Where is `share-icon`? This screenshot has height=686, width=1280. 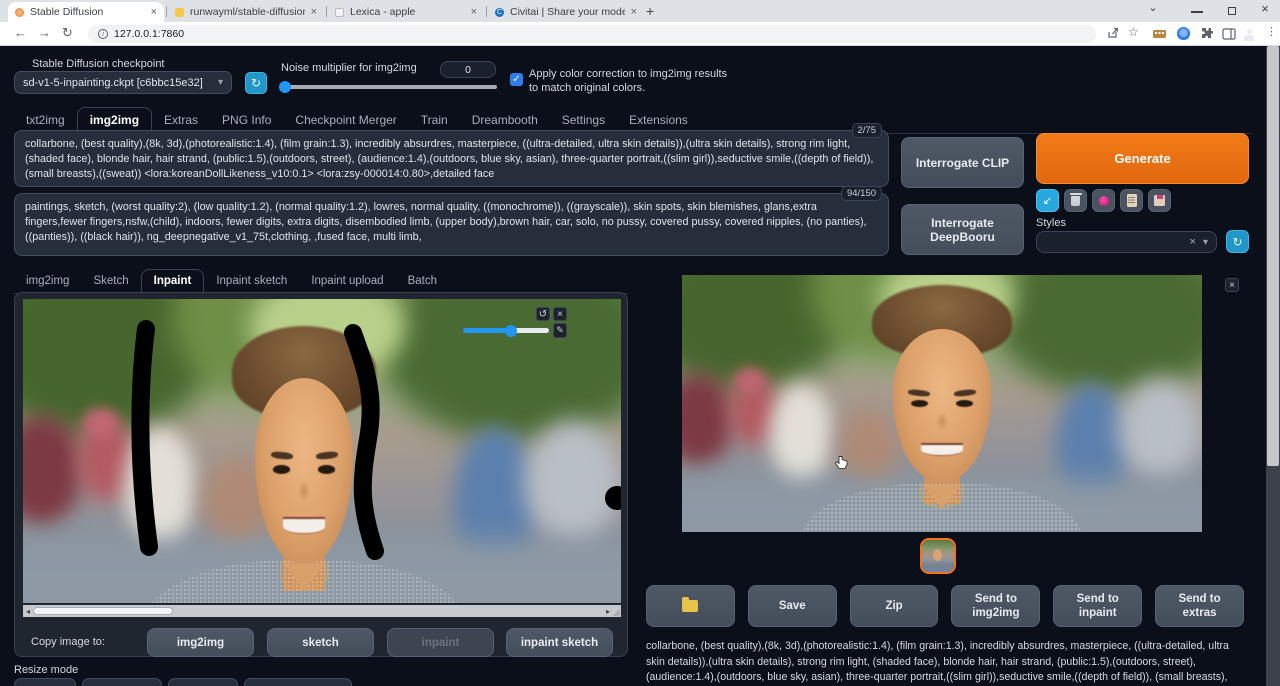 share-icon is located at coordinates (1112, 36).